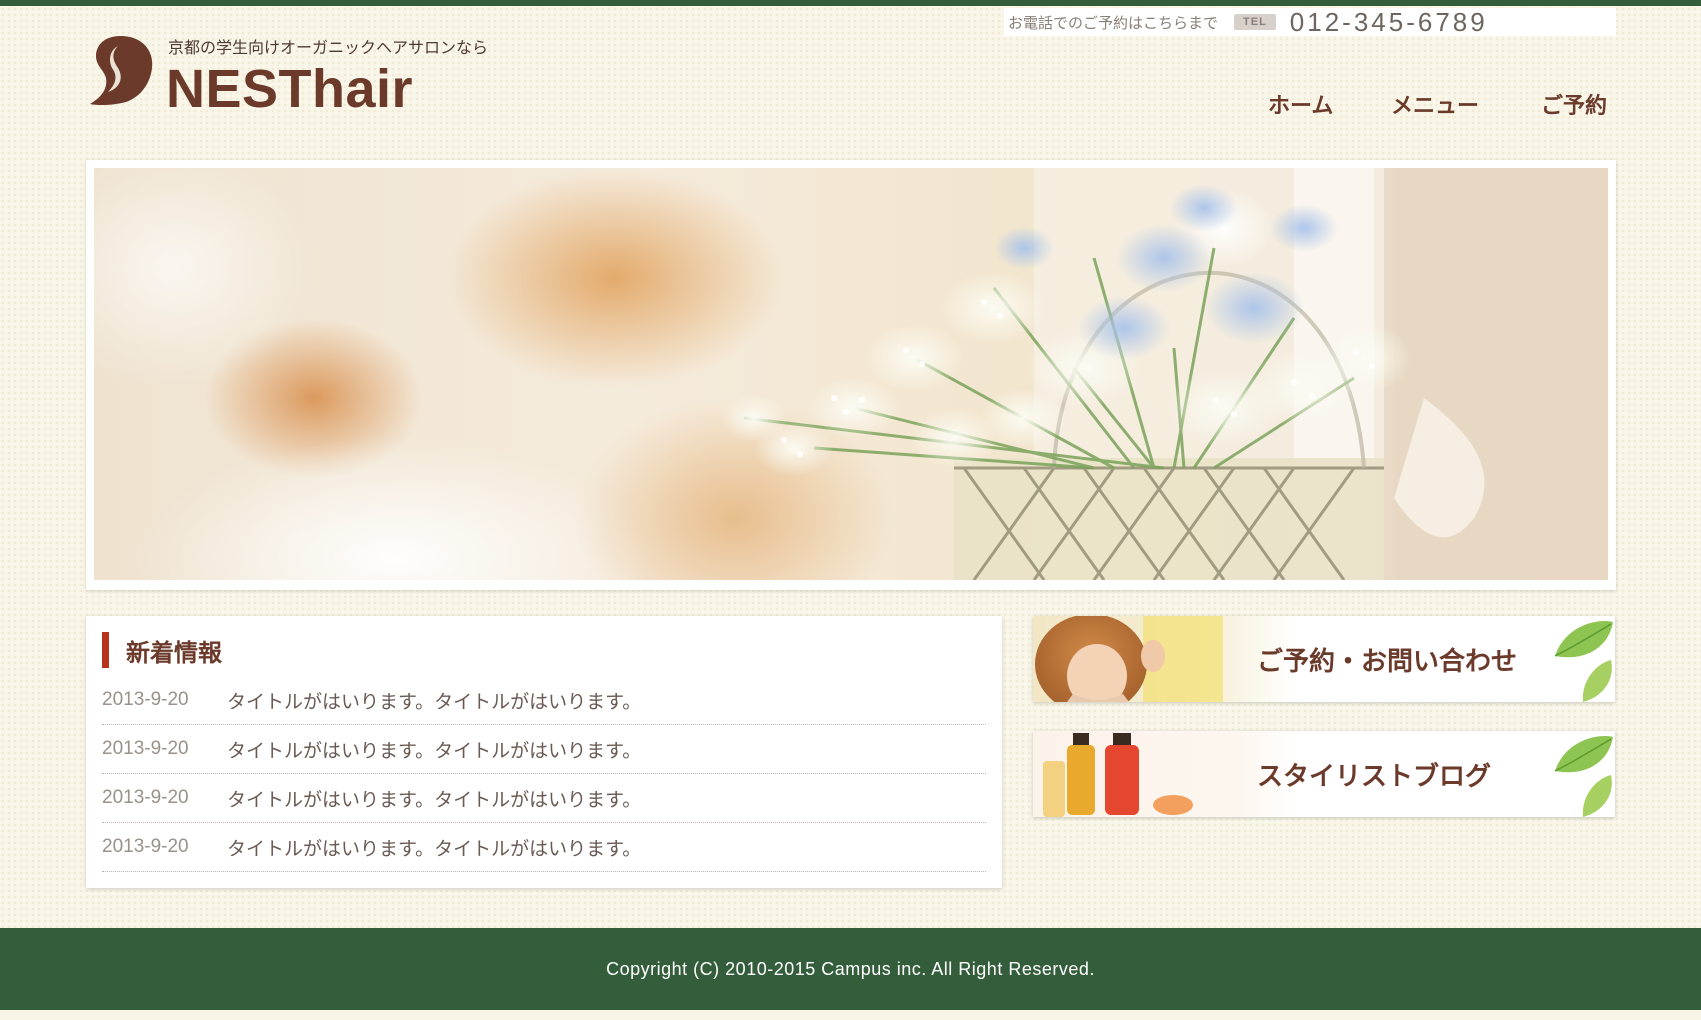 This screenshot has width=1701, height=1020. I want to click on blog-banner-label: スタイリストブログ, so click(1374, 776).